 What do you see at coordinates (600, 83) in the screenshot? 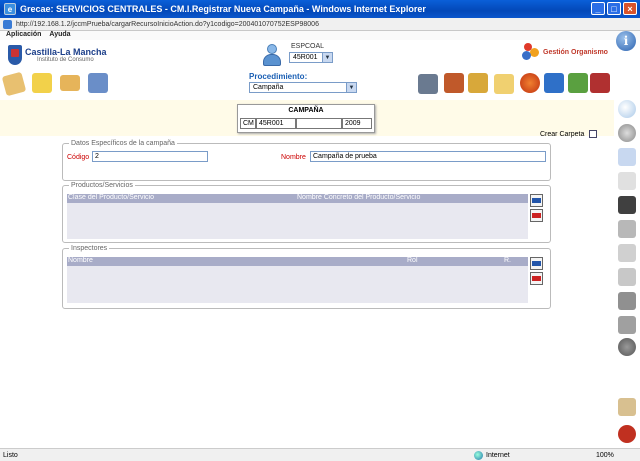
I see `book-icon` at bounding box center [600, 83].